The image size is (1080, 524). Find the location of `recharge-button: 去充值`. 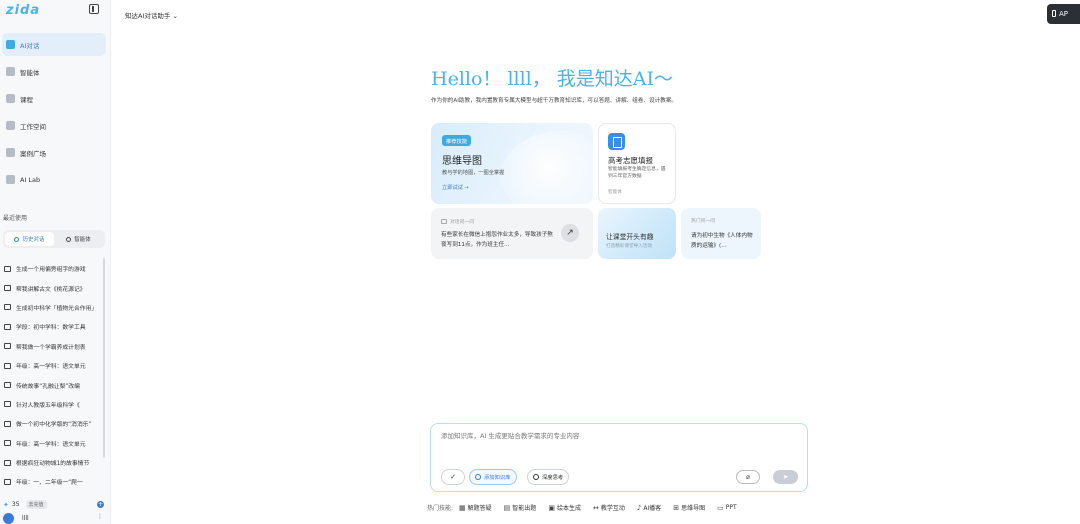

recharge-button: 去充值 is located at coordinates (36, 504).